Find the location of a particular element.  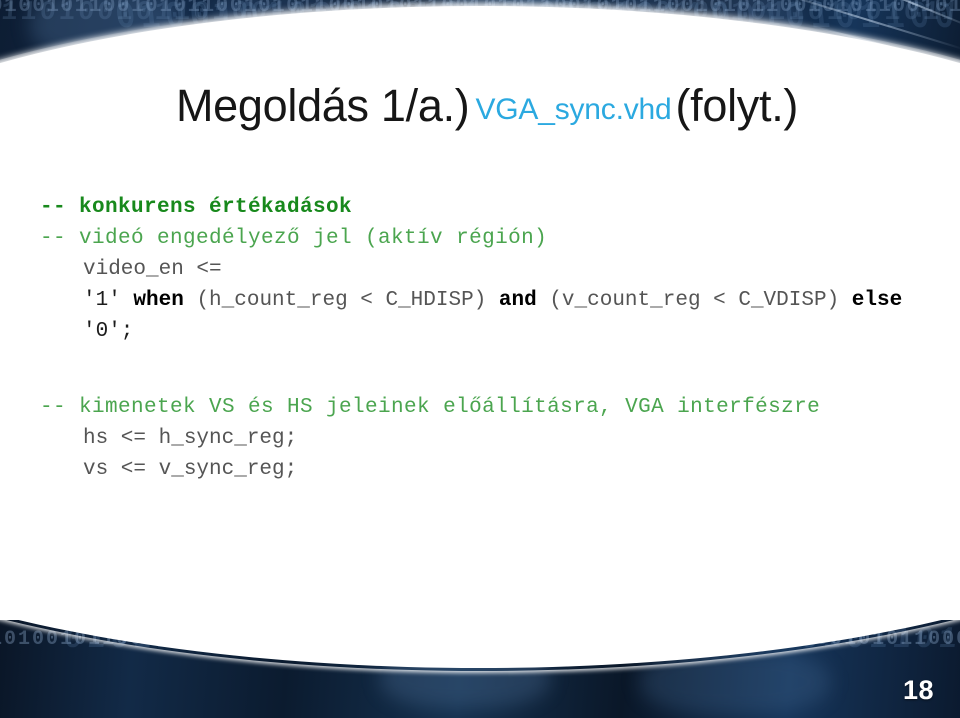

slide-title: Megoldás 1/a.) VGA_sync.vhd(folyt.) is located at coordinates (556, 107).